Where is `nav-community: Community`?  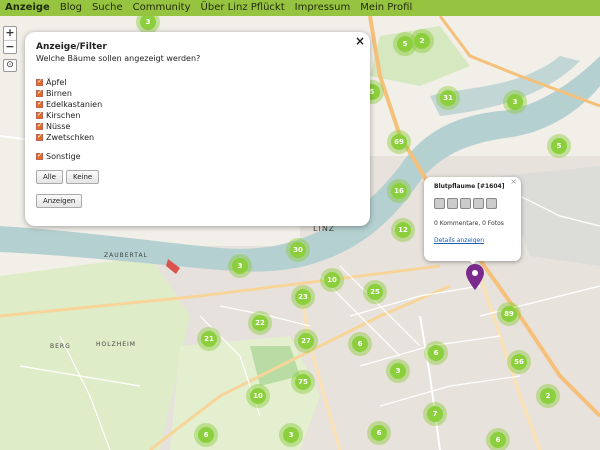 nav-community: Community is located at coordinates (162, 8).